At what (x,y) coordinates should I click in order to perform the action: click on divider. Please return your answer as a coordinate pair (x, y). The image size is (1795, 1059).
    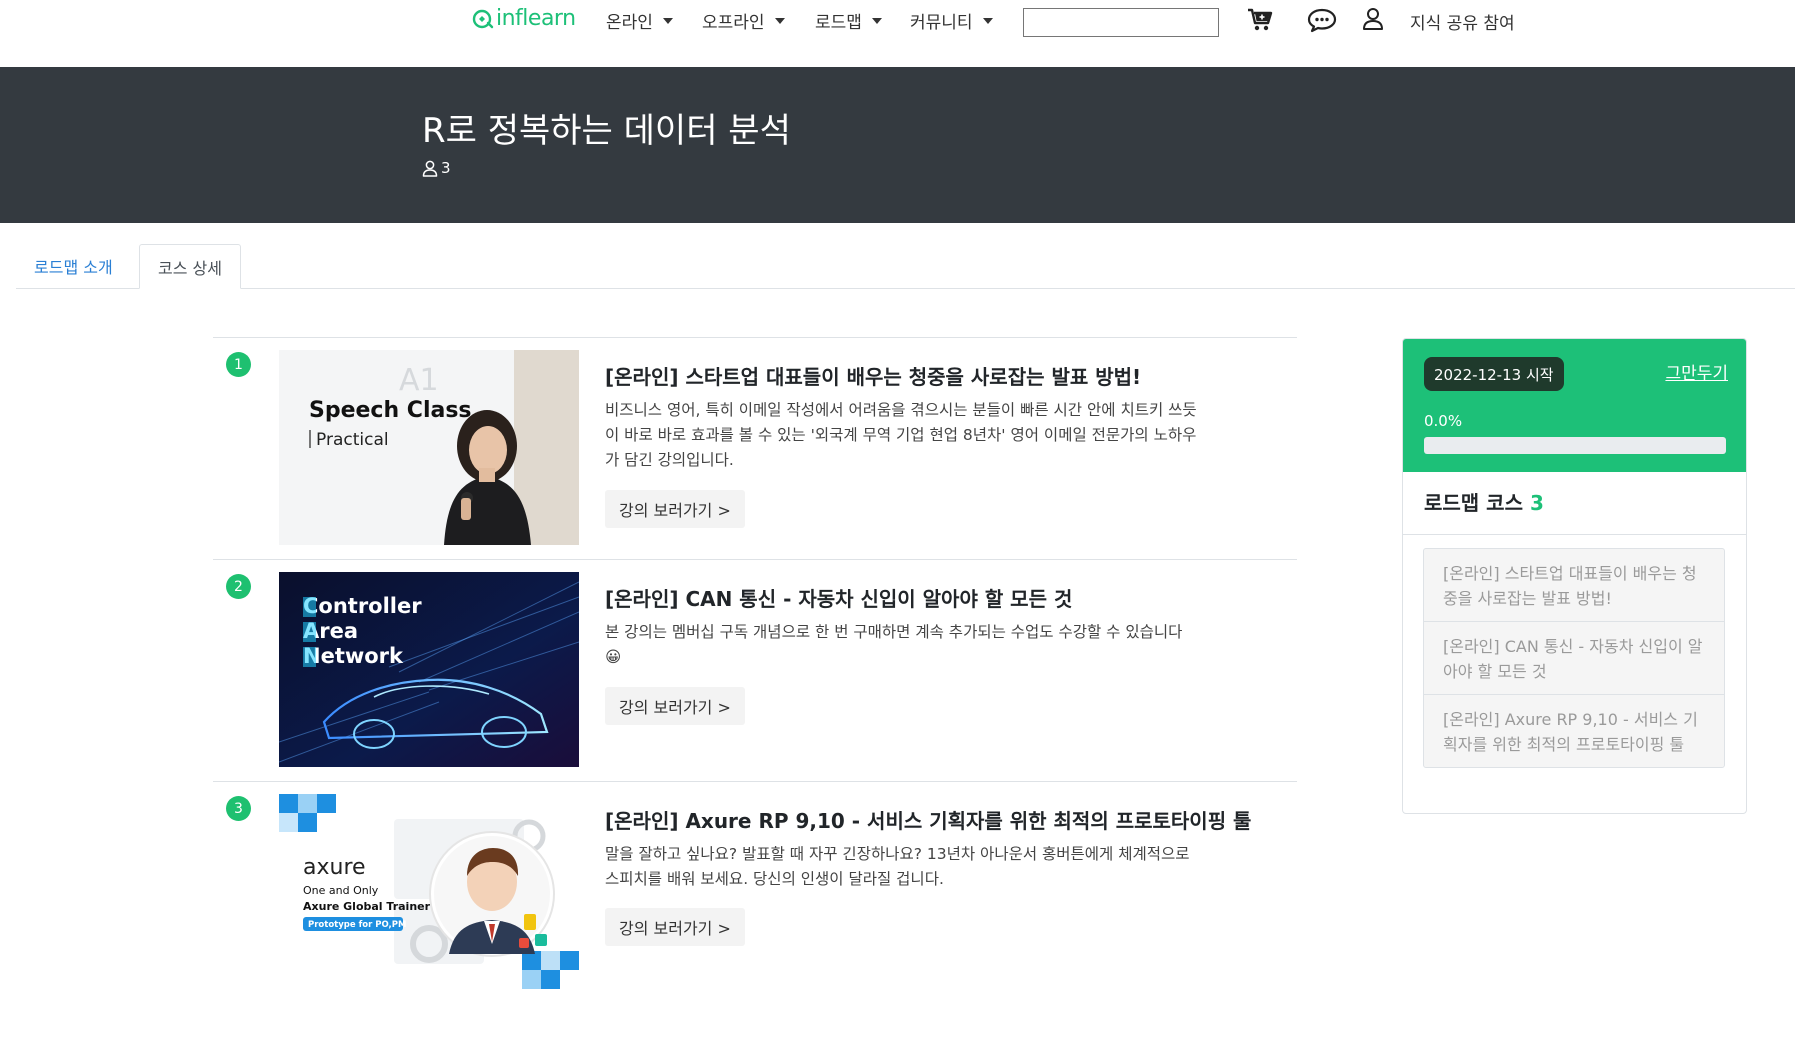
    Looking at the image, I should click on (1574, 534).